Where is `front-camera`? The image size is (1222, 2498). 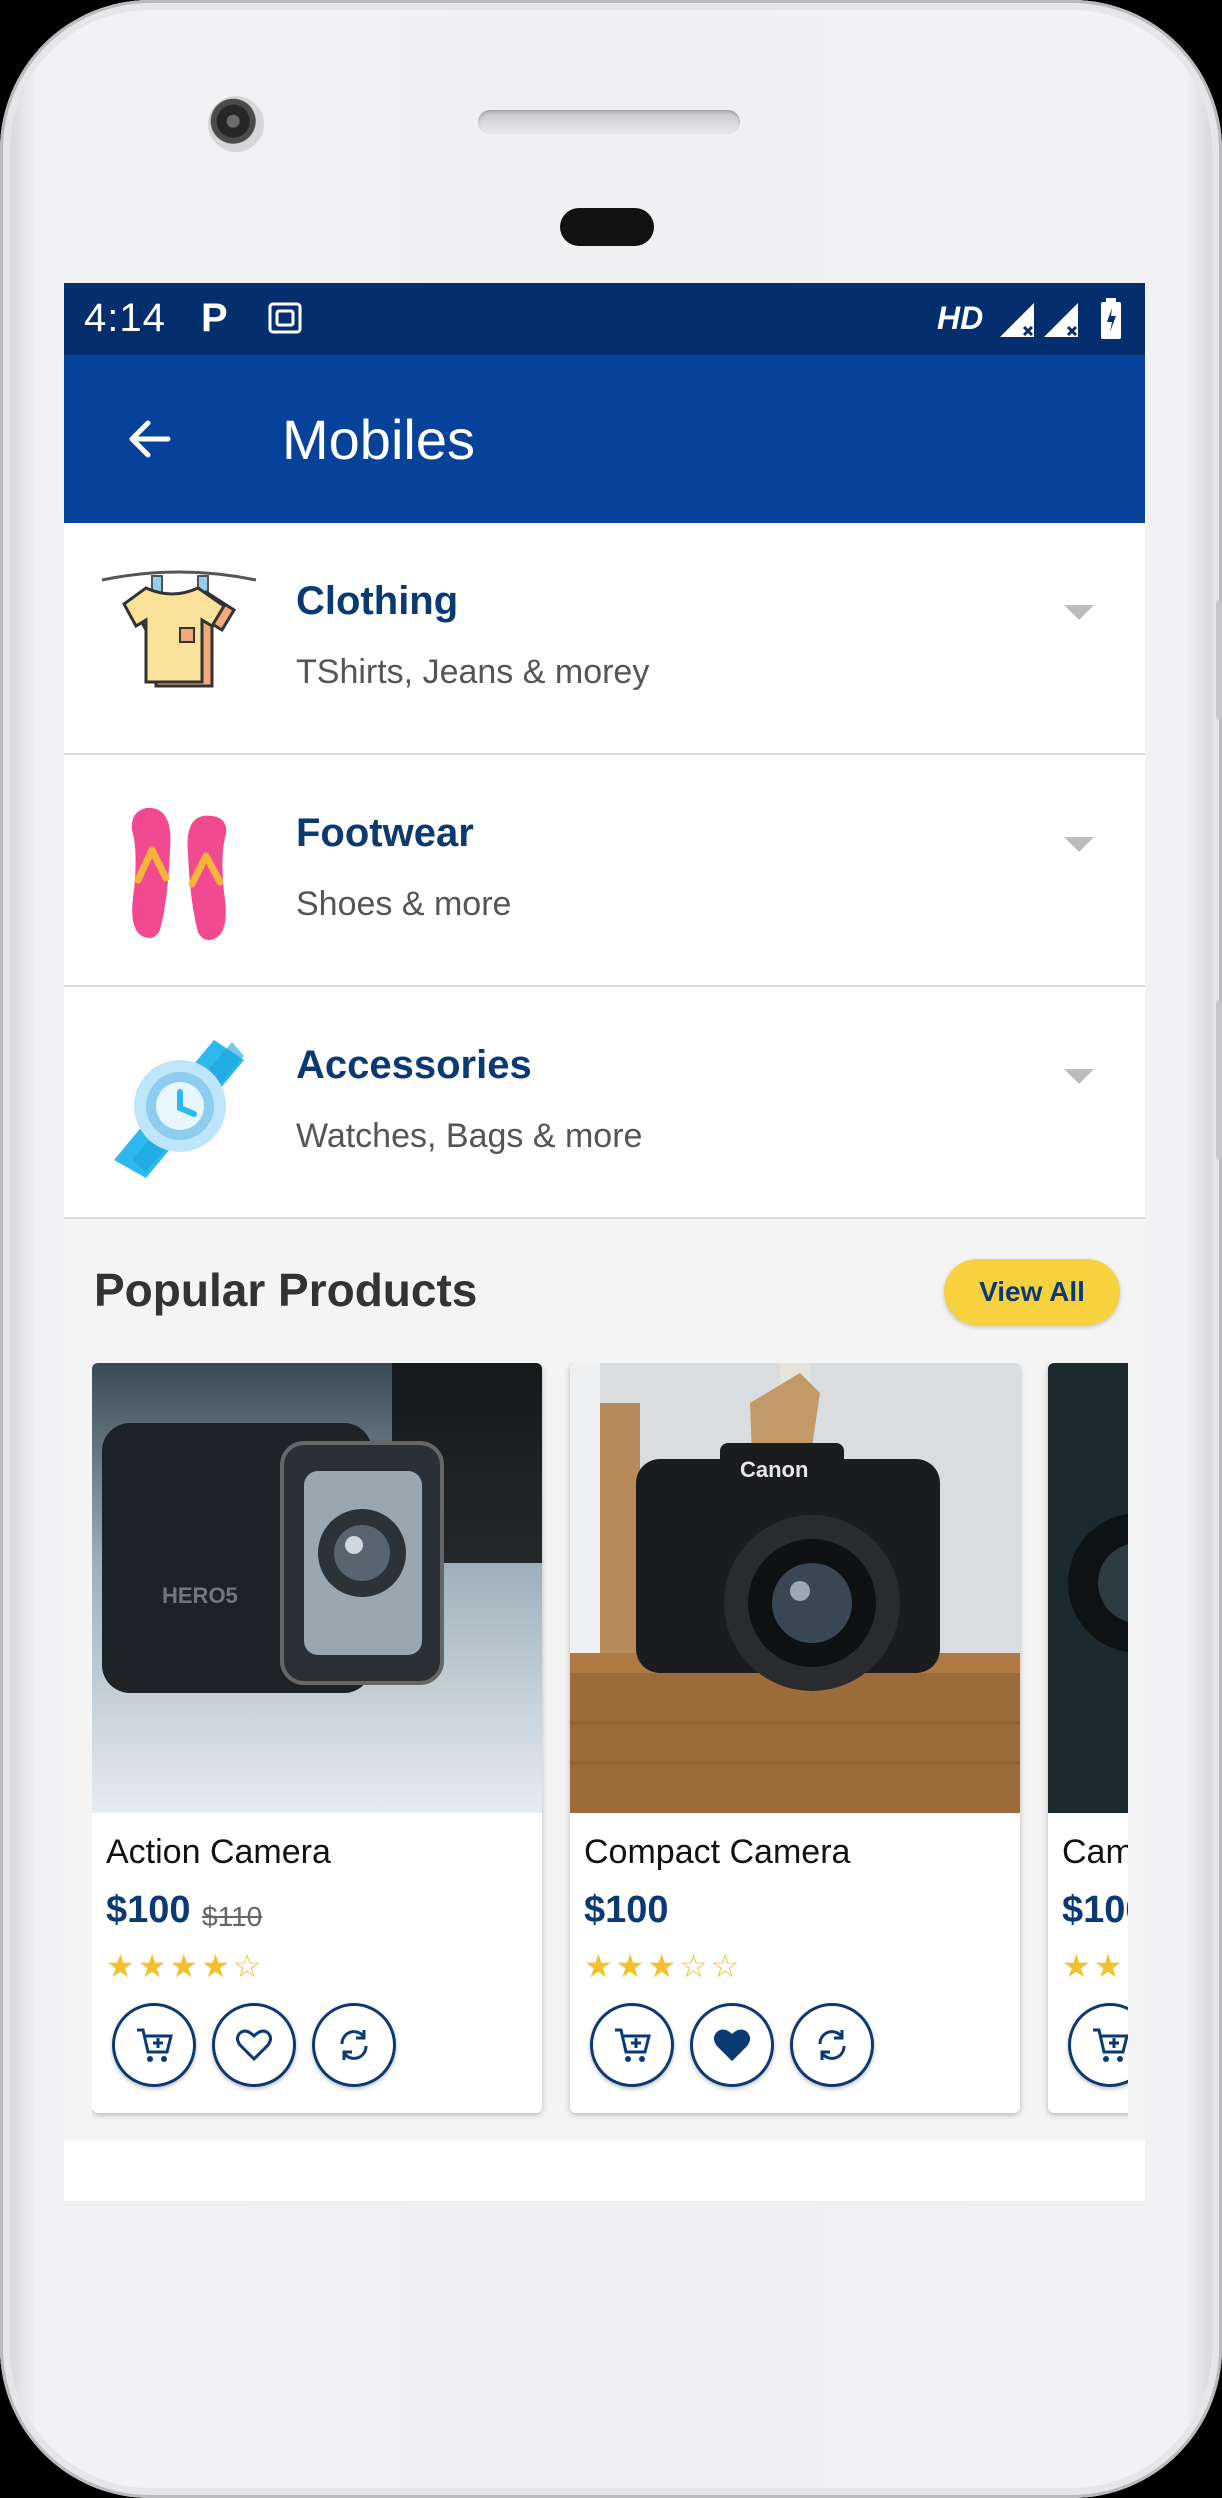 front-camera is located at coordinates (236, 124).